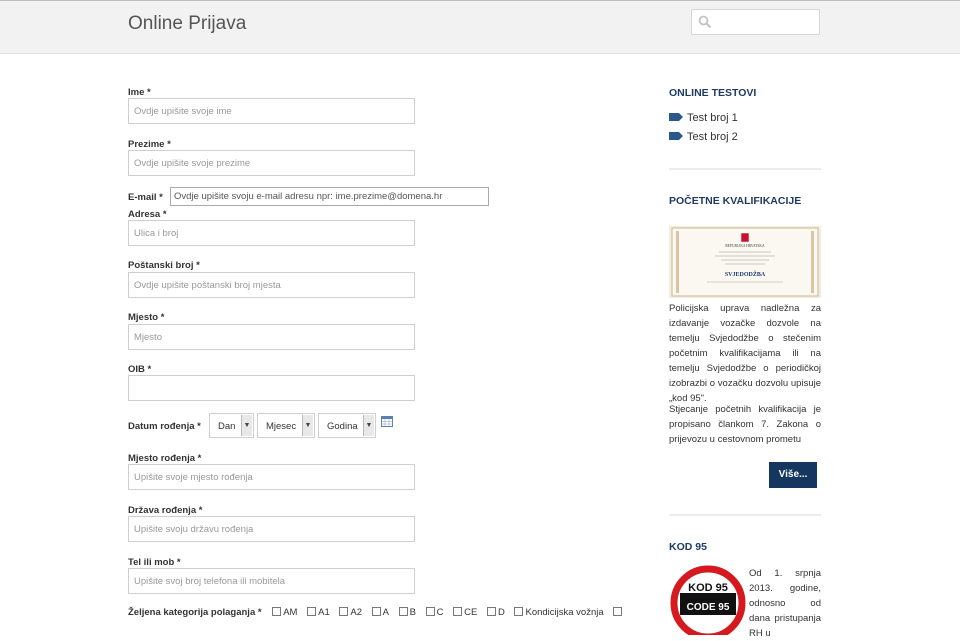 This screenshot has height=641, width=960. What do you see at coordinates (735, 201) in the screenshot?
I see `pocetne-kvalifikacije-heading: POČETNE KVALIFIKACIJE` at bounding box center [735, 201].